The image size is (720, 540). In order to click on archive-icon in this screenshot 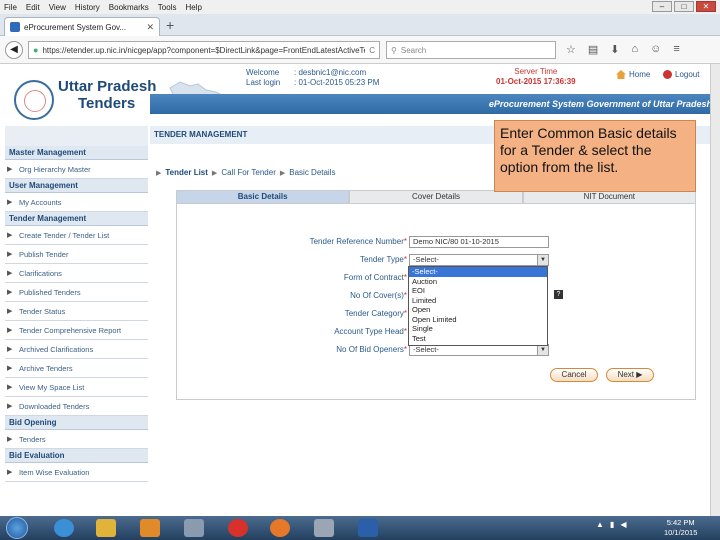, I will do `click(324, 528)`.